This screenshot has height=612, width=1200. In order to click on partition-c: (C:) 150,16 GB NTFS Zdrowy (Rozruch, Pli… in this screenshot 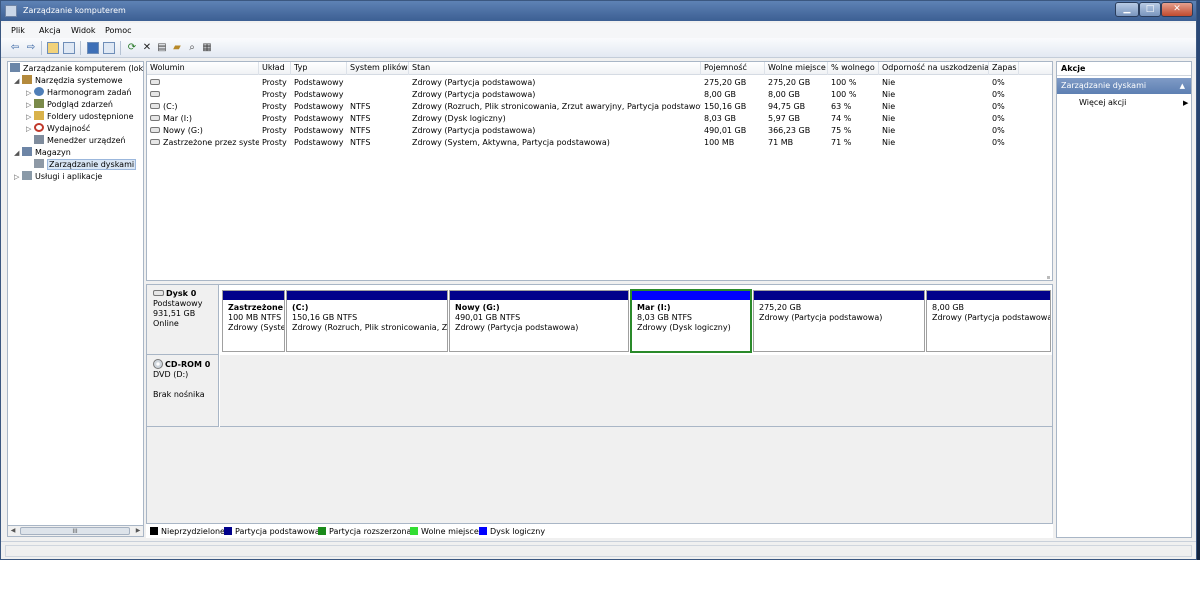, I will do `click(367, 321)`.